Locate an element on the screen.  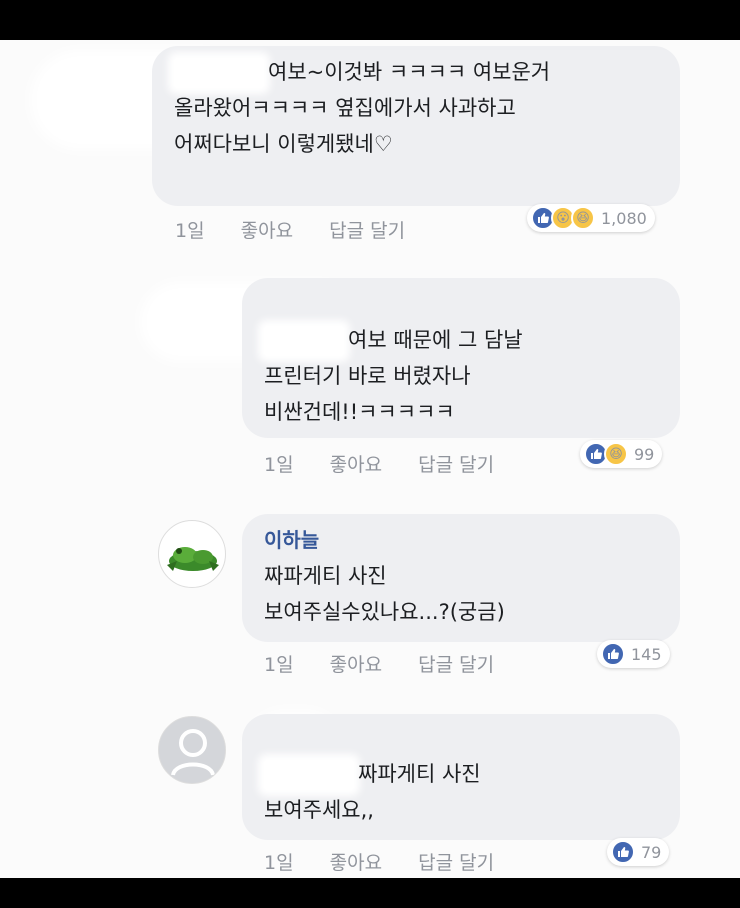
comment-text: 짜파게티 사진 is located at coordinates (419, 774).